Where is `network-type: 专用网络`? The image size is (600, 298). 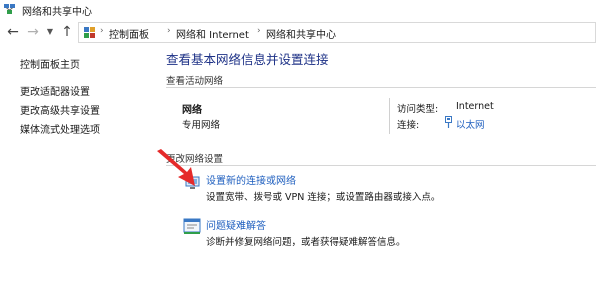 network-type: 专用网络 is located at coordinates (201, 125).